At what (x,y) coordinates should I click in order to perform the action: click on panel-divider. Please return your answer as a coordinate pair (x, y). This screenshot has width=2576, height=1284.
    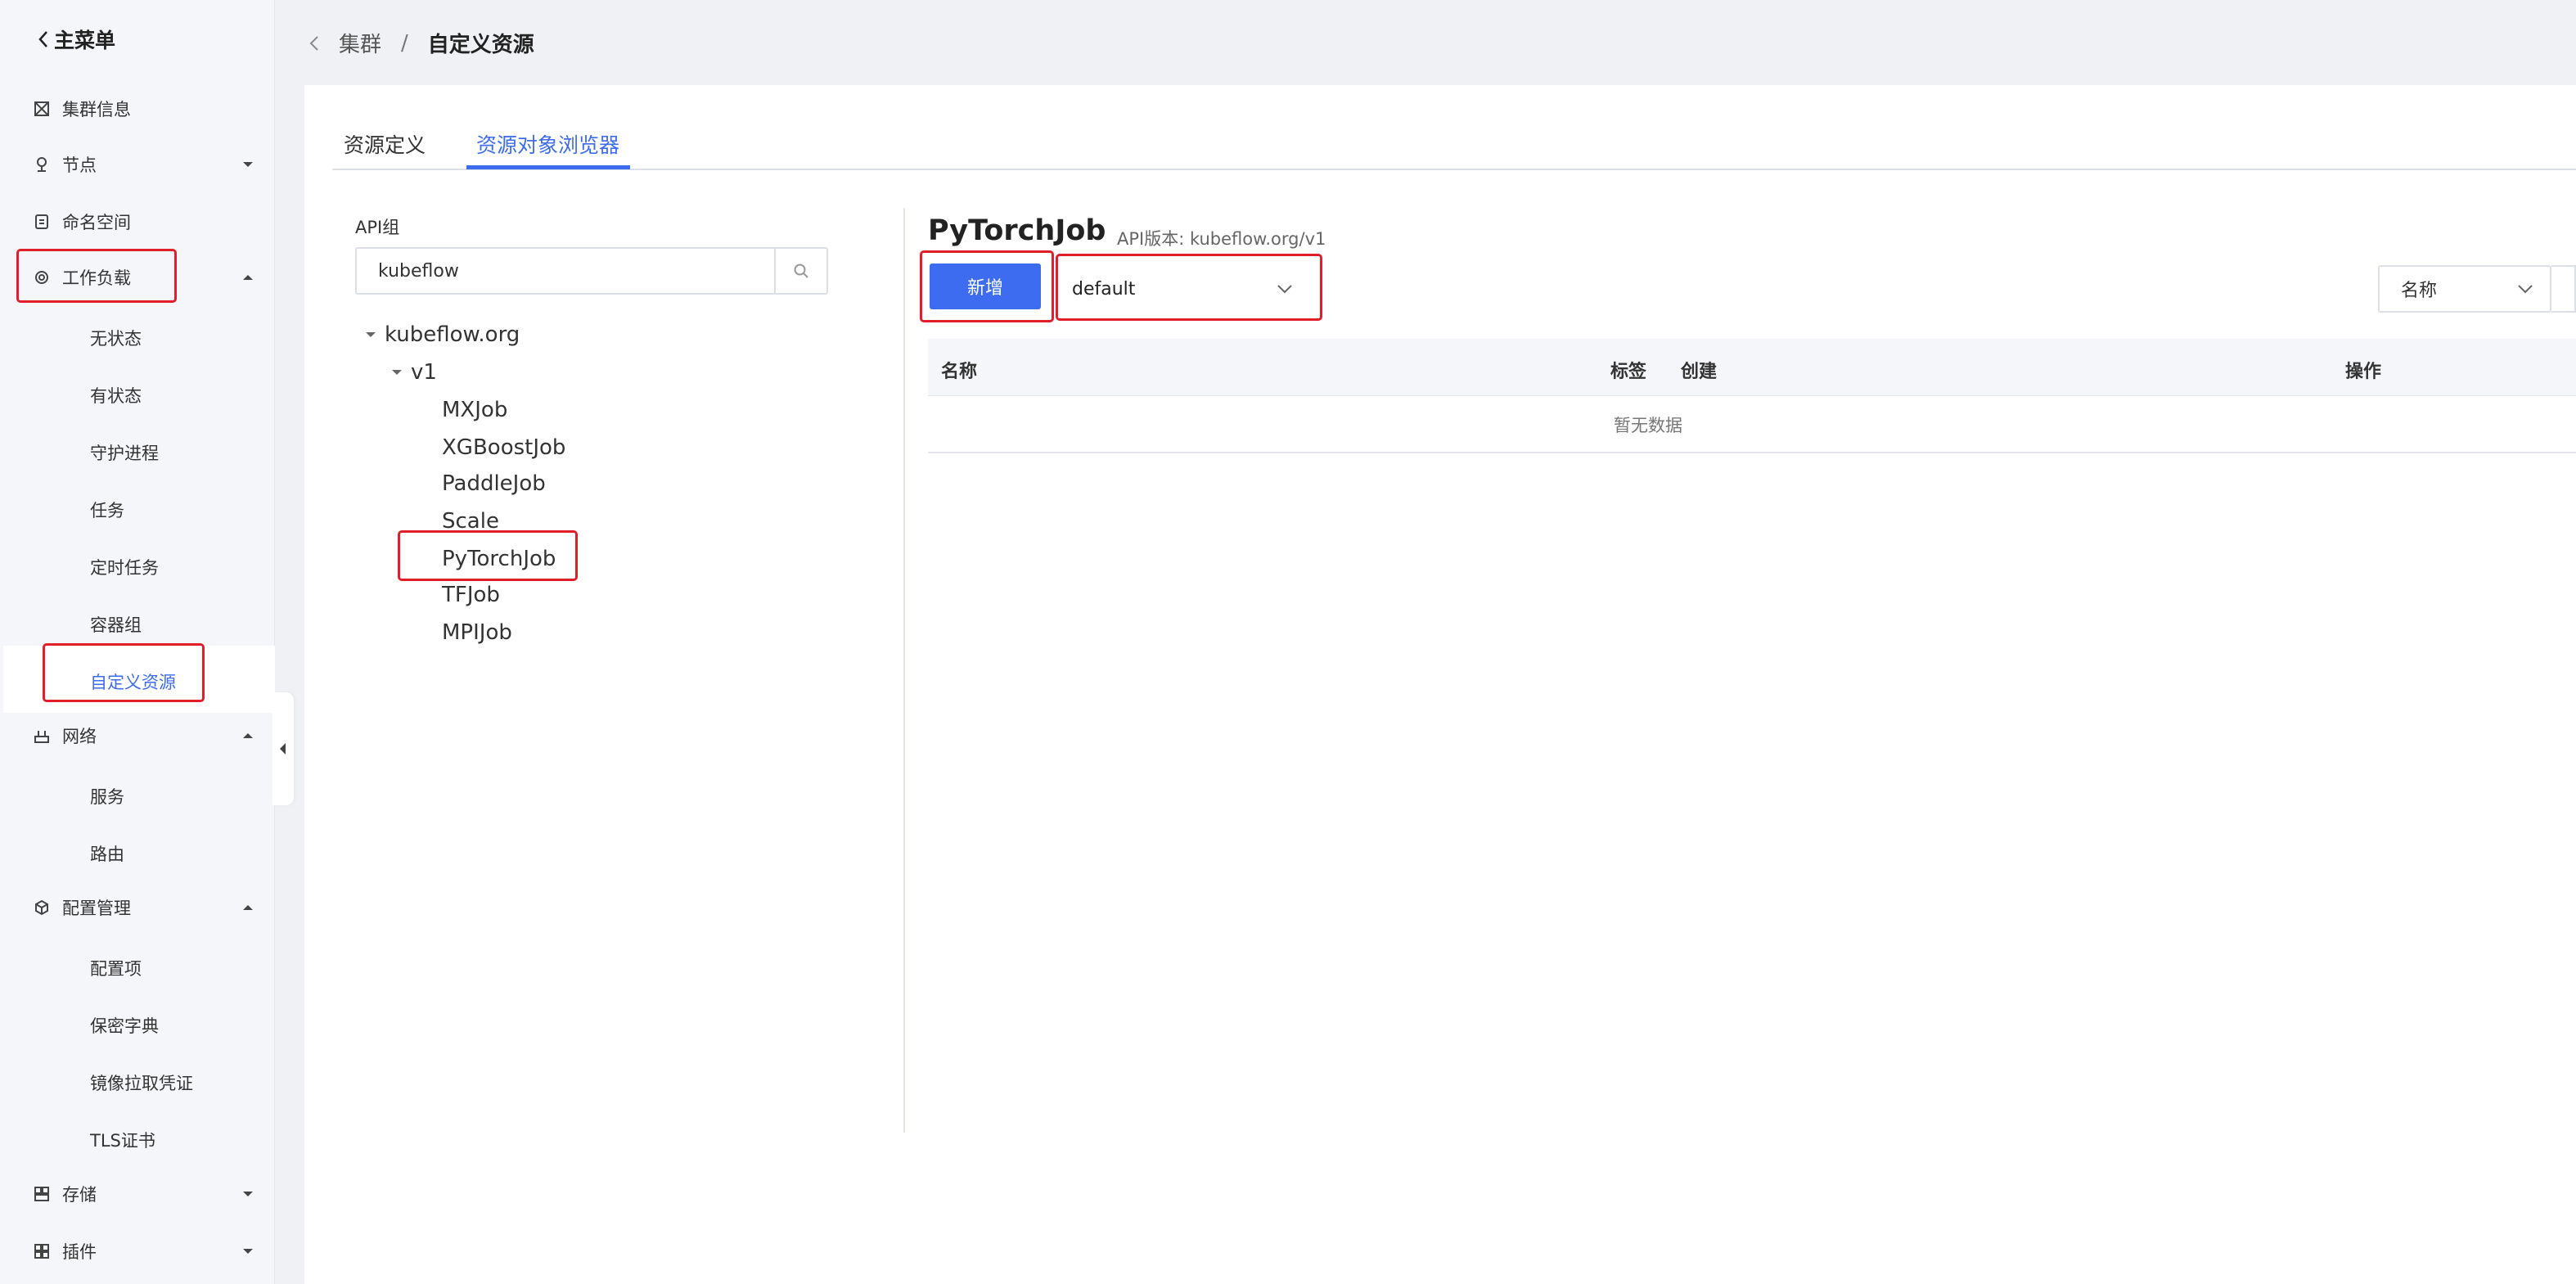
    Looking at the image, I should click on (904, 671).